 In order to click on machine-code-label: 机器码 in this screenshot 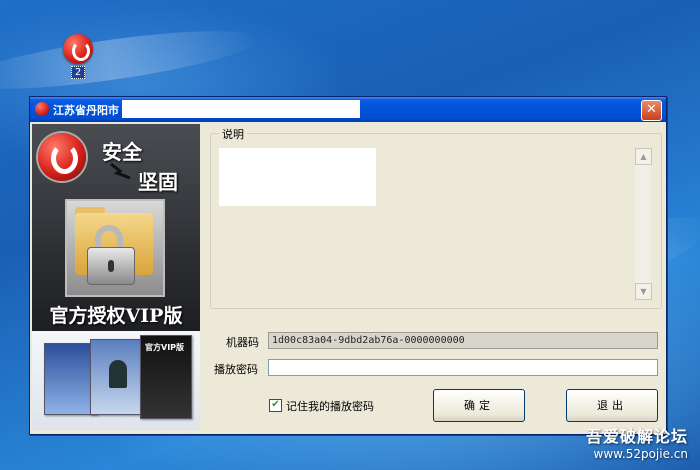, I will do `click(242, 342)`.